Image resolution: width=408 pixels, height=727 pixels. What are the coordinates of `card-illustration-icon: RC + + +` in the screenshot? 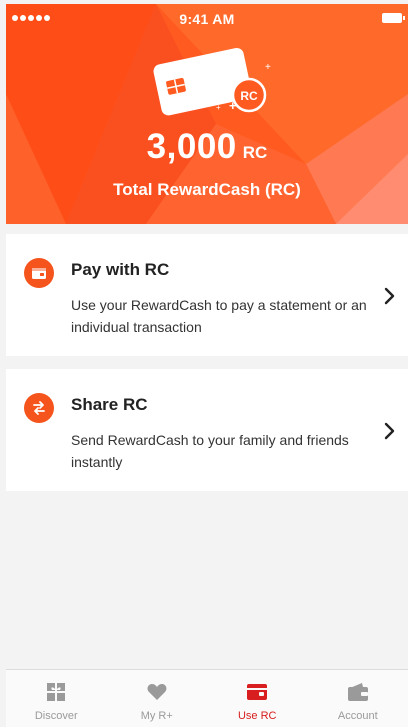 It's located at (213, 81).